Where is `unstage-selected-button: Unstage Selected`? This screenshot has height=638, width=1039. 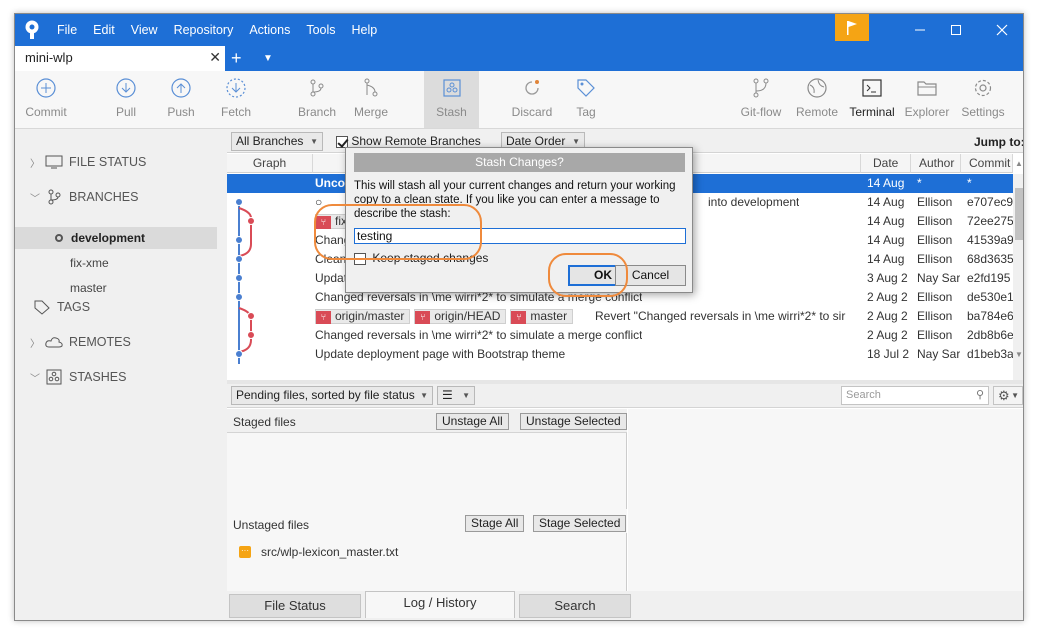 unstage-selected-button: Unstage Selected is located at coordinates (573, 421).